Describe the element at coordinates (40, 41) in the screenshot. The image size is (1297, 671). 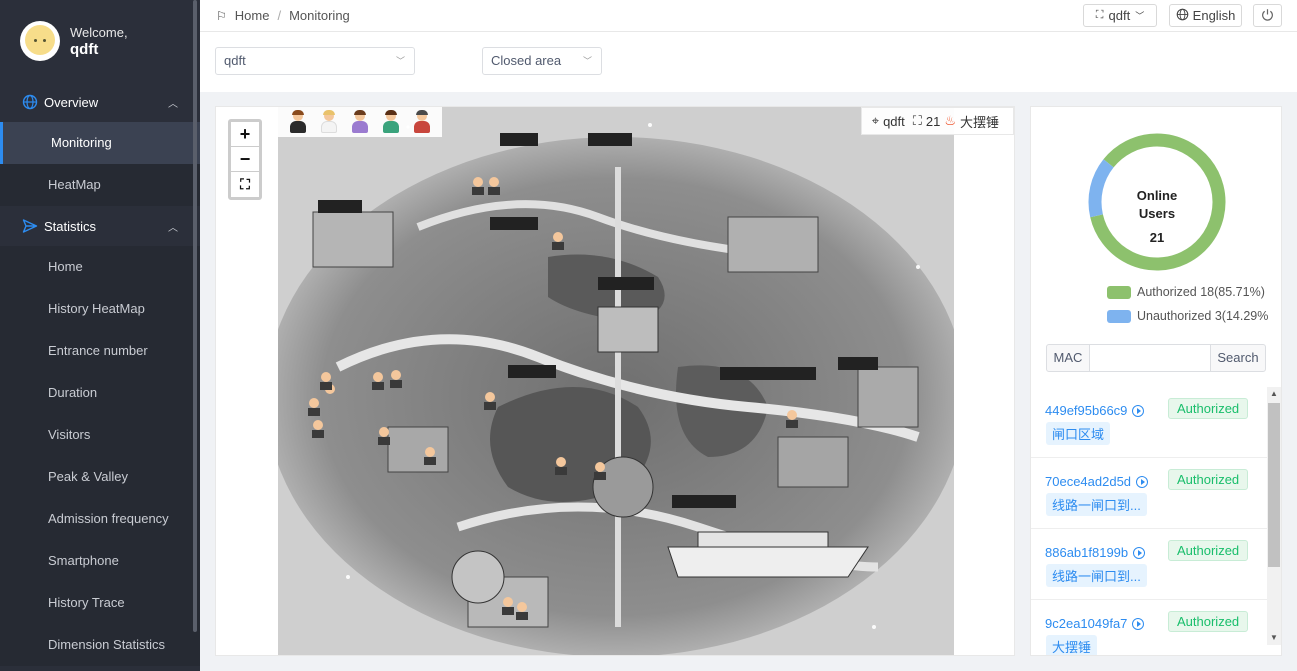
I see `avatar` at that location.